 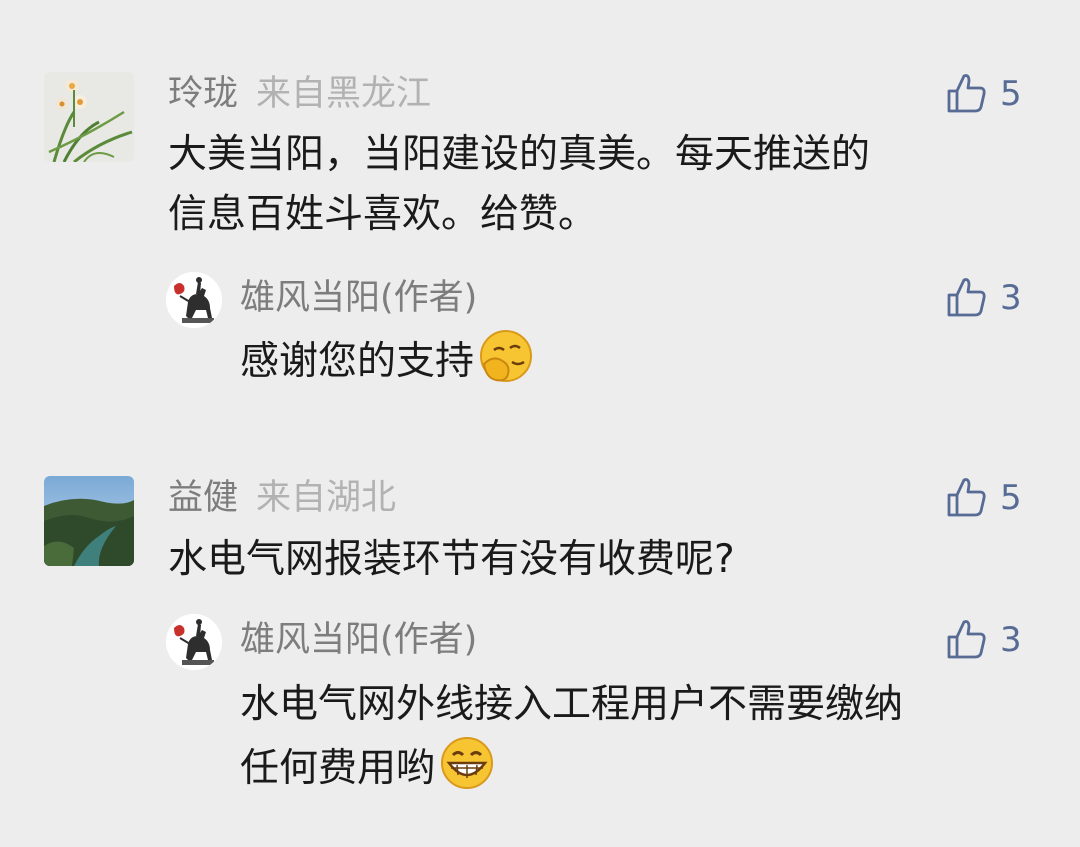 What do you see at coordinates (203, 94) in the screenshot?
I see `comment-nickname: 玲珑` at bounding box center [203, 94].